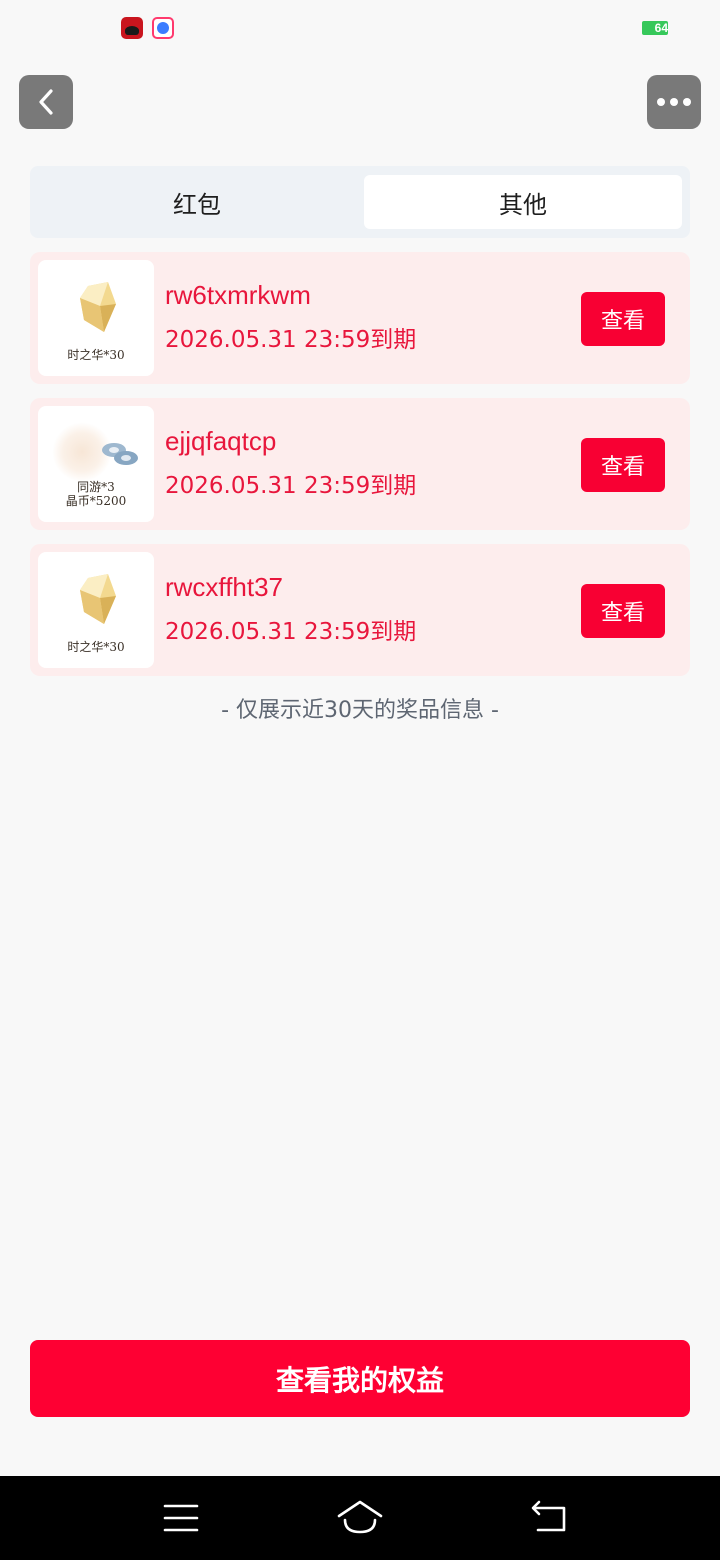 This screenshot has height=1560, width=720. Describe the element at coordinates (360, 202) in the screenshot. I see `tab-bar: 红包 其他` at that location.